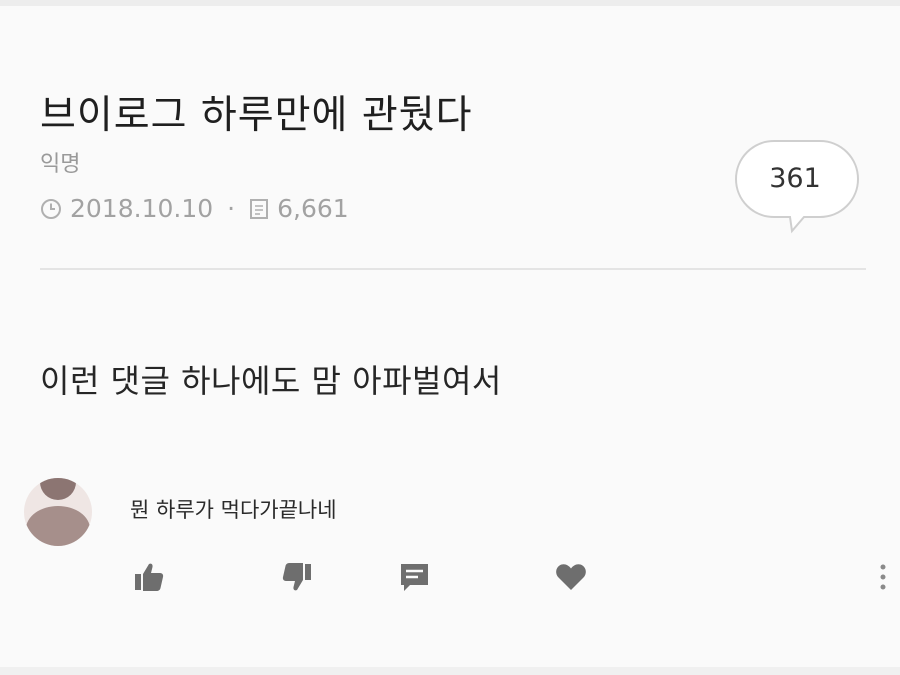 This screenshot has width=900, height=675. I want to click on avatar, so click(58, 512).